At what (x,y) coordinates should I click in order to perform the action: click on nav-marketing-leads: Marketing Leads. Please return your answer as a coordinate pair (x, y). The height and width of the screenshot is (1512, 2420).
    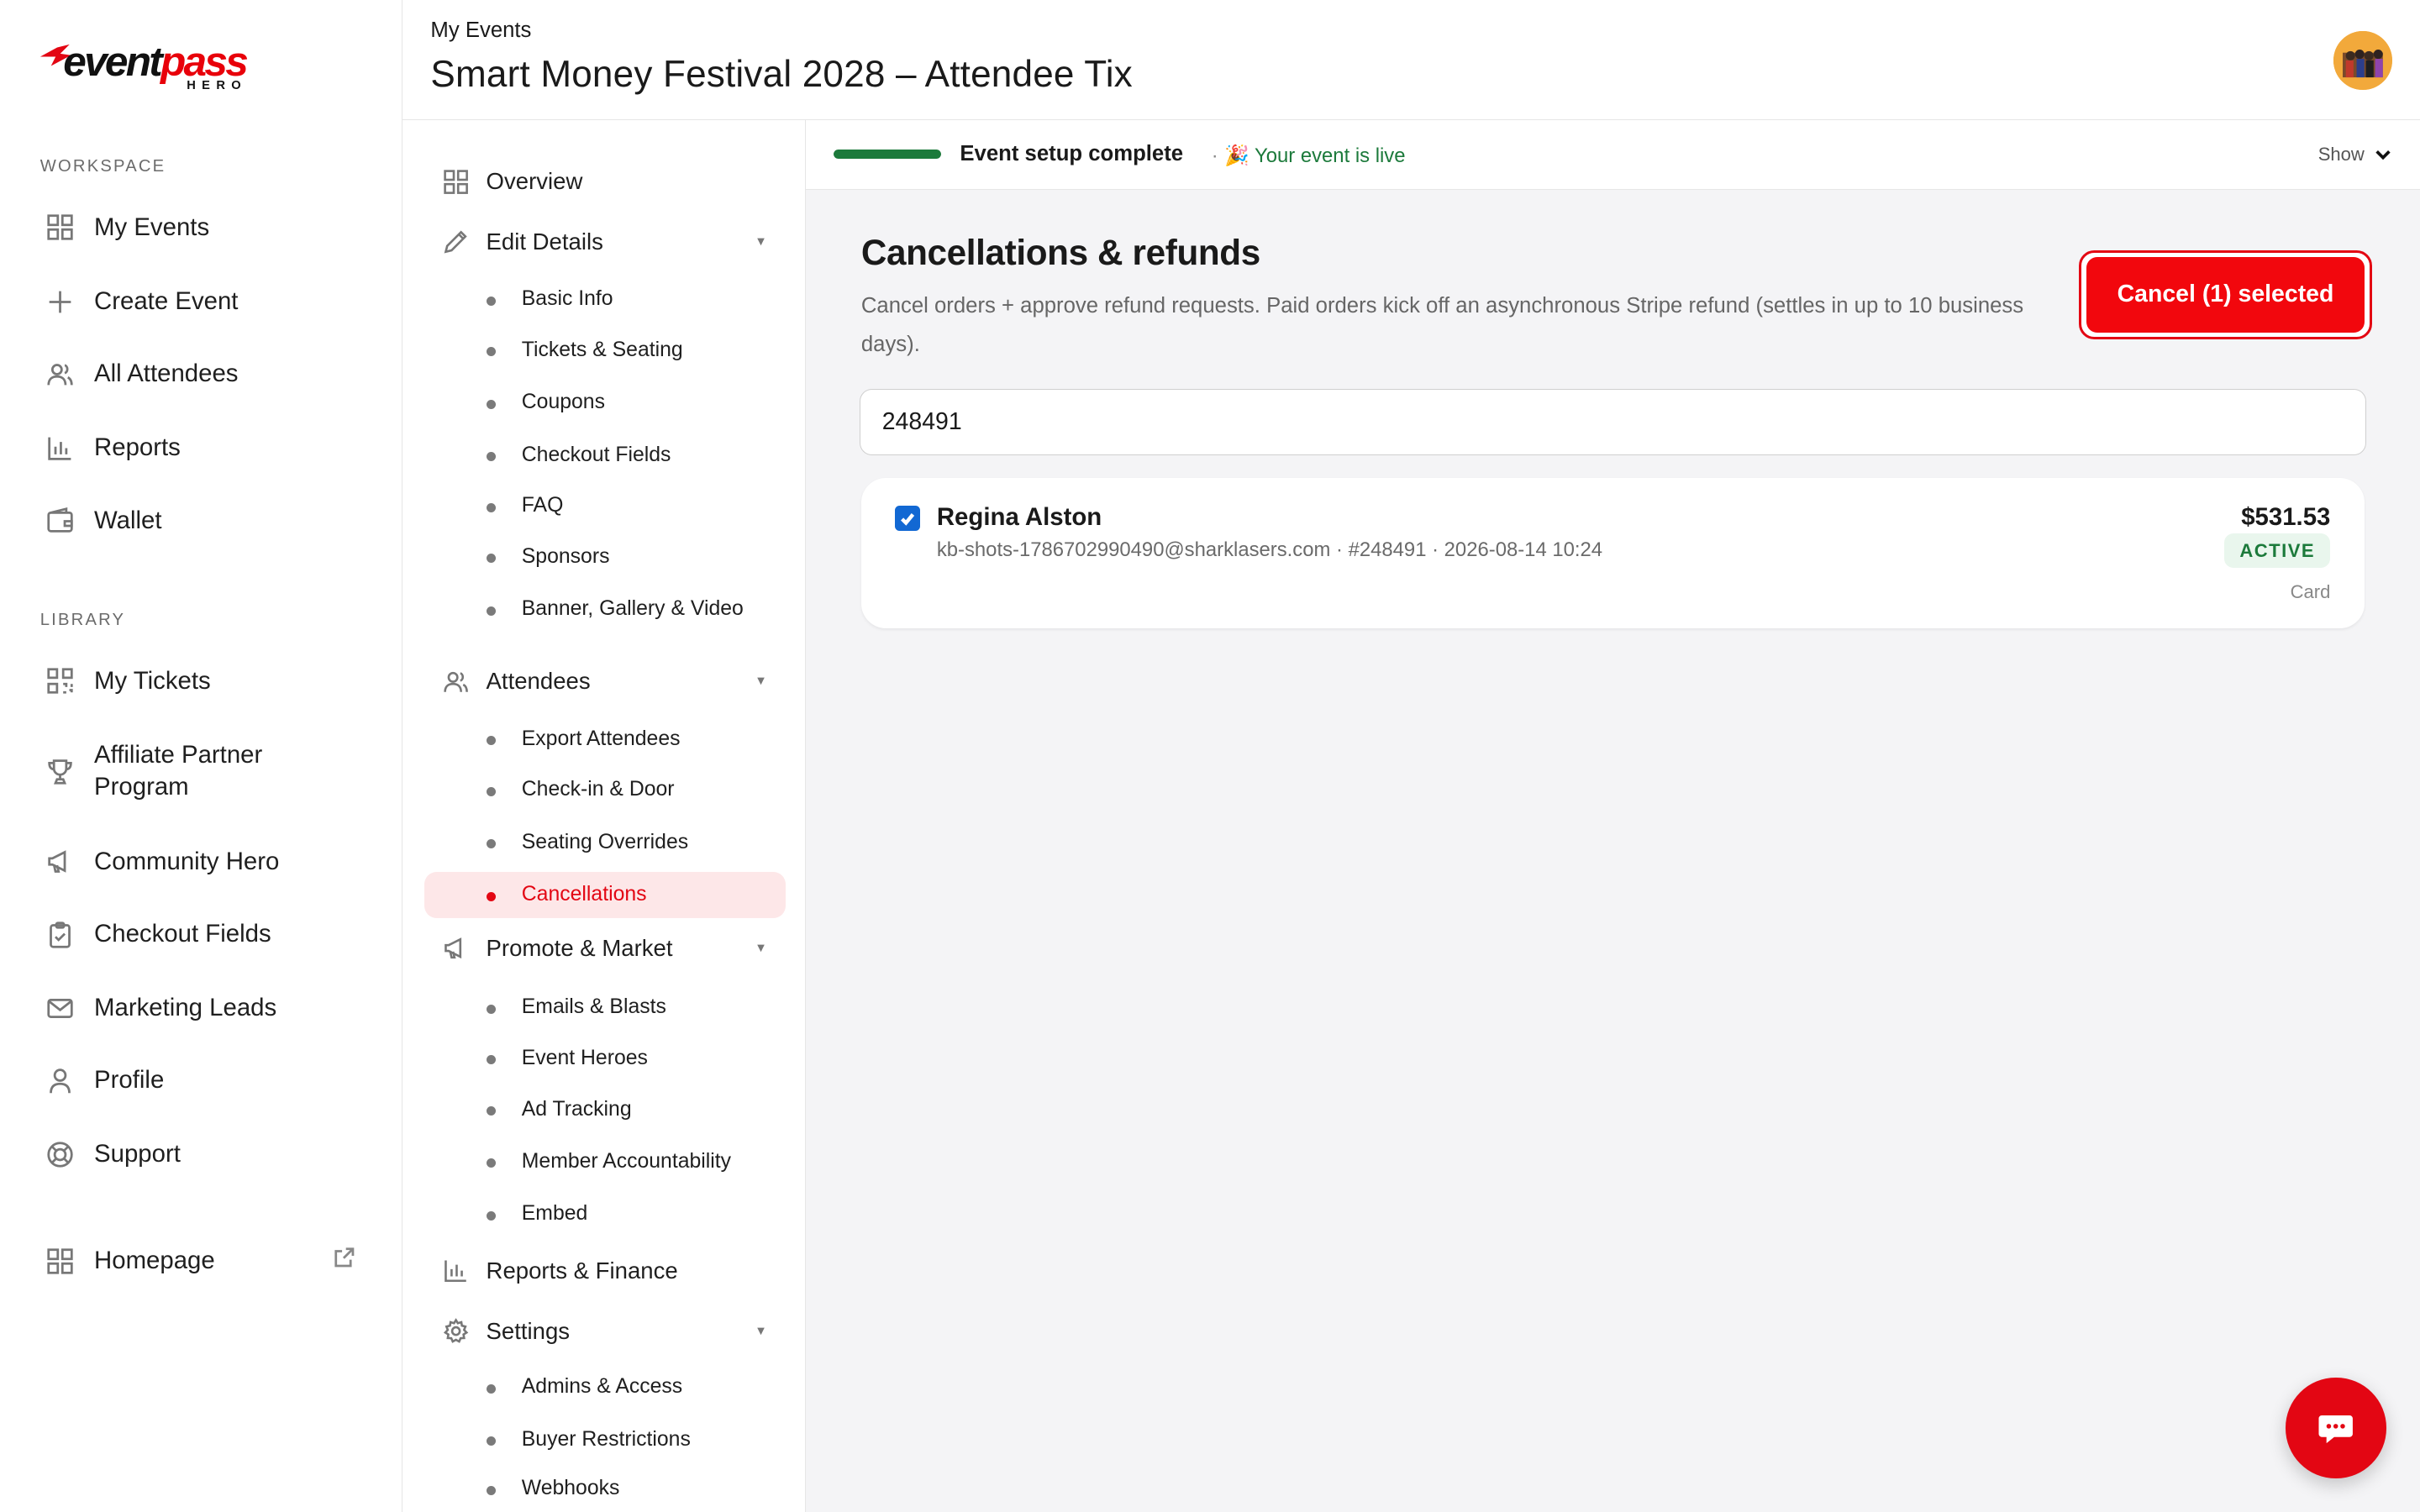
    Looking at the image, I should click on (202, 1008).